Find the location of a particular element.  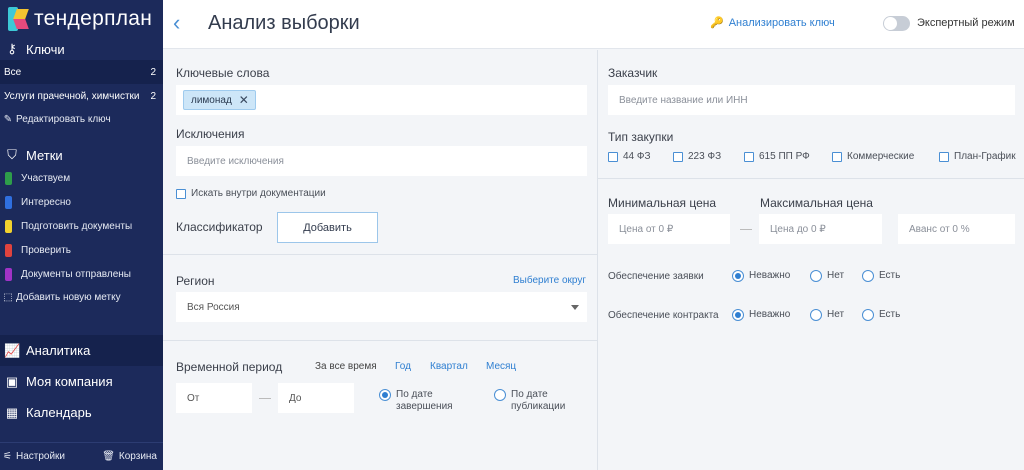

bid-security-no-radio: Нет is located at coordinates (827, 276).